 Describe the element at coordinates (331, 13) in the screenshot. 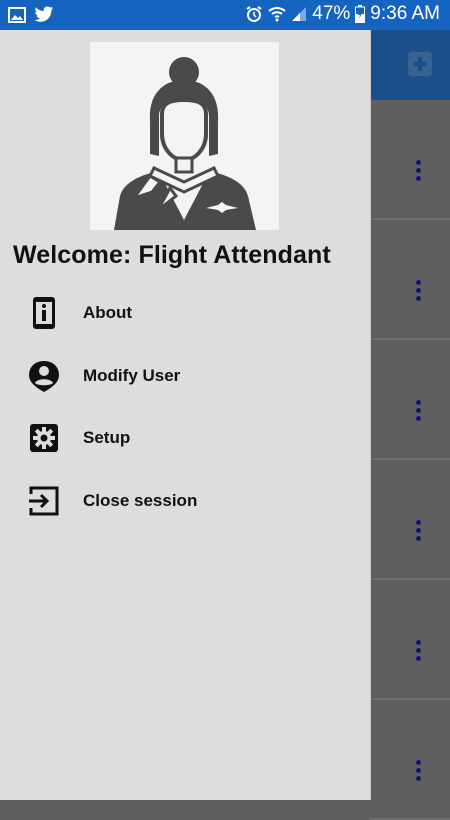

I see `battery-percent: 47%` at that location.